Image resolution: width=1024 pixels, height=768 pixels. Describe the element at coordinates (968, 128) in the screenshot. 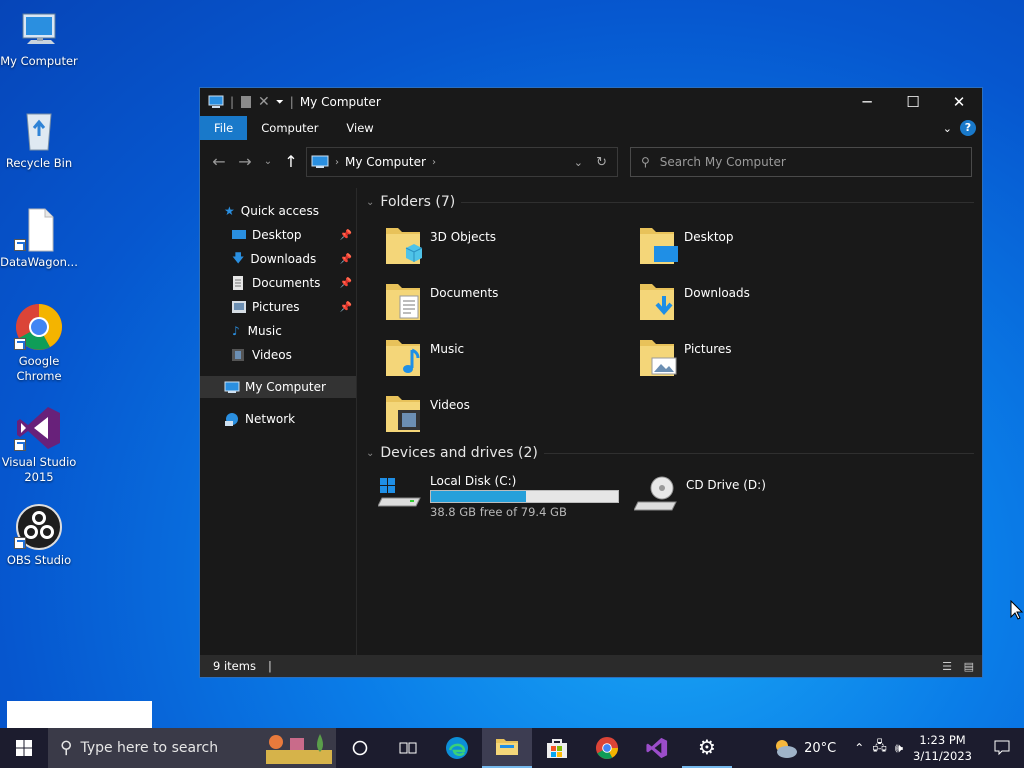

I see `help-button: ?` at that location.